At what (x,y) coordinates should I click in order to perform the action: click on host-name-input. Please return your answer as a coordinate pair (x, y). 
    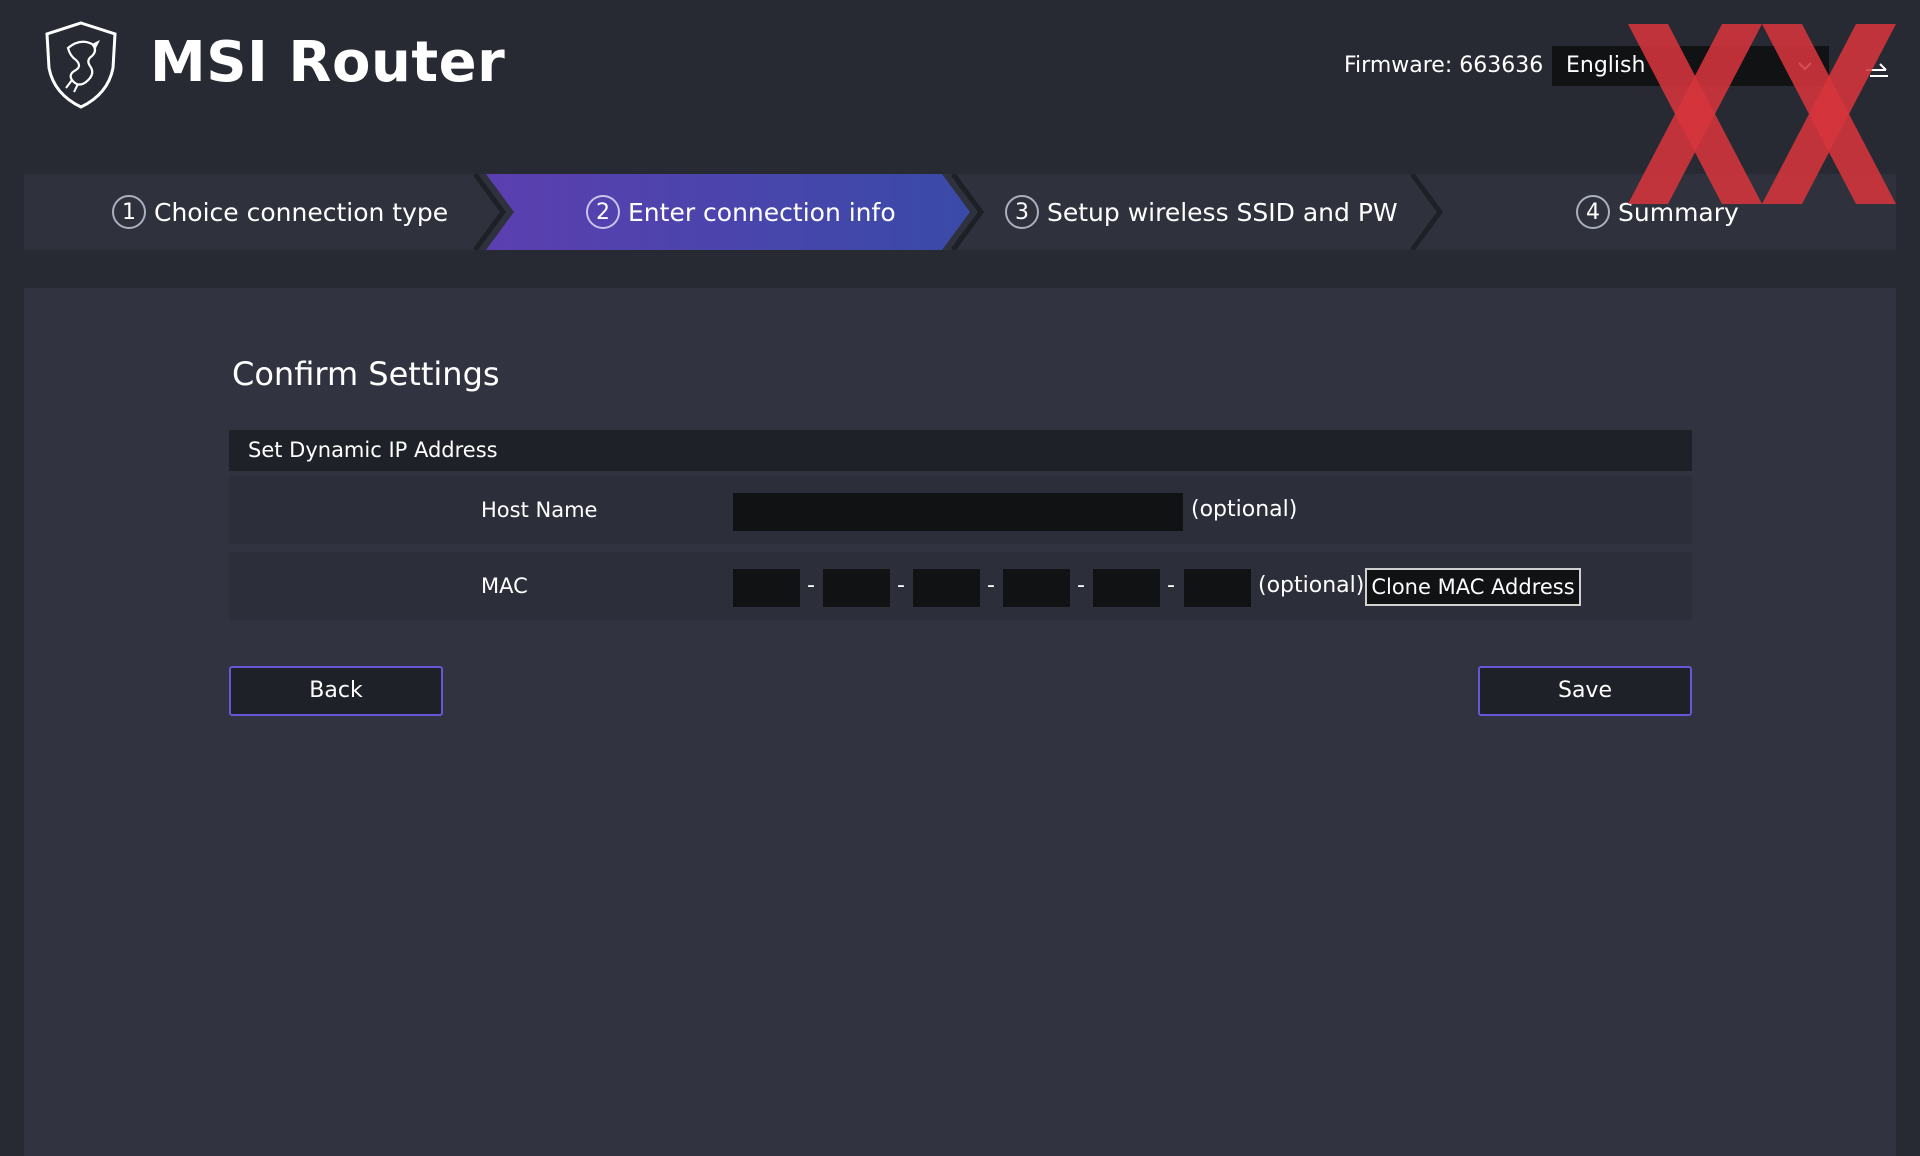
    Looking at the image, I should click on (958, 512).